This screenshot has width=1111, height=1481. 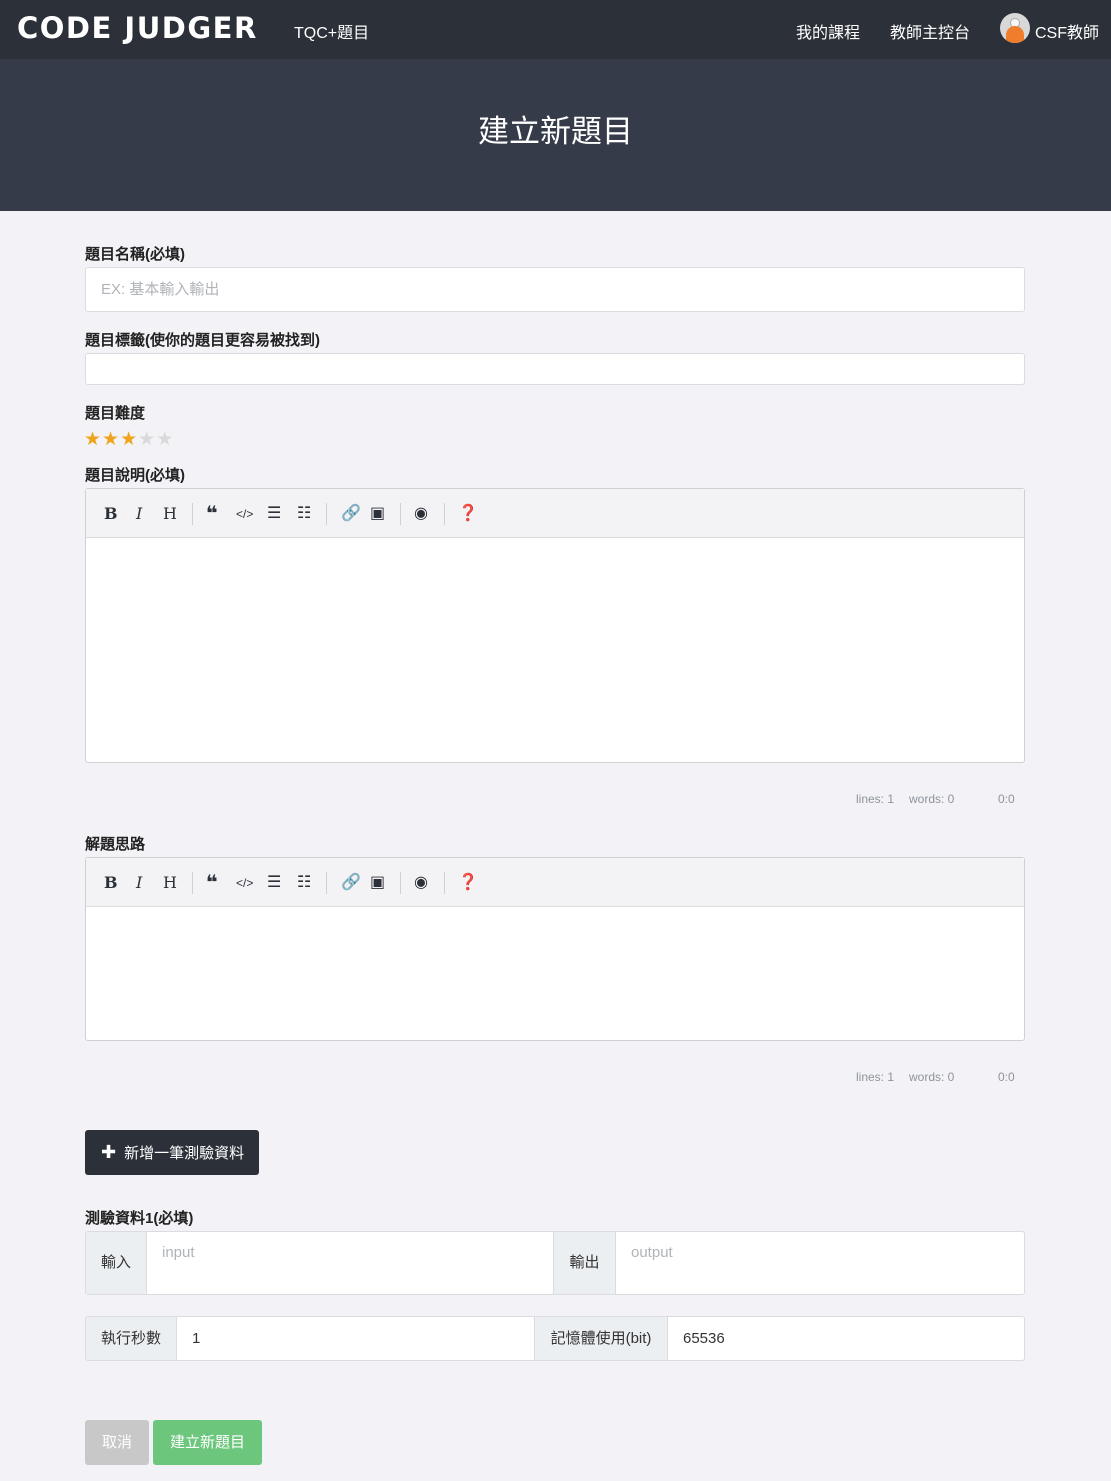 I want to click on page-title: 建立新題目, so click(x=555, y=131).